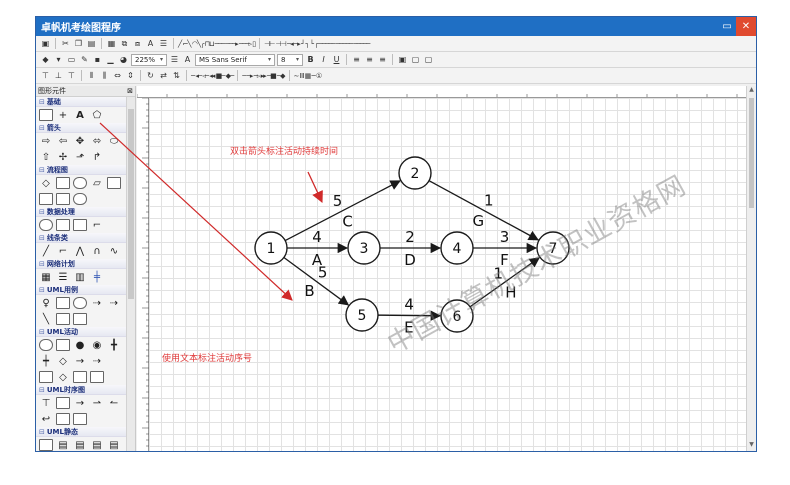 The width and height of the screenshot is (790, 485). I want to click on distribute-v-icon: ⫼, so click(104, 75).